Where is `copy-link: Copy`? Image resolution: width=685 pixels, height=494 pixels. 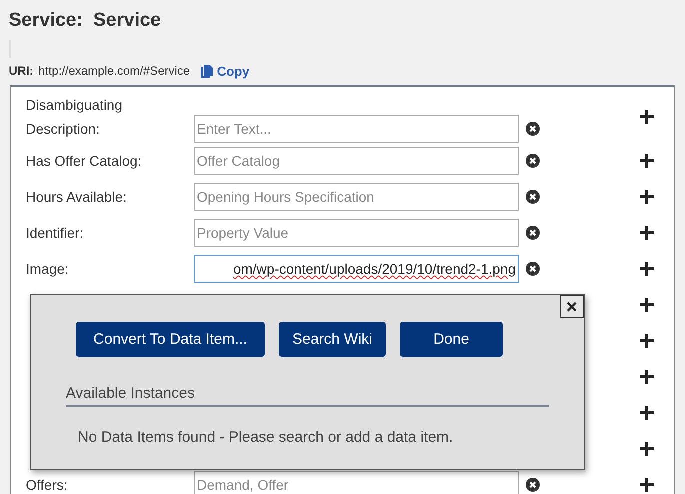 copy-link: Copy is located at coordinates (225, 71).